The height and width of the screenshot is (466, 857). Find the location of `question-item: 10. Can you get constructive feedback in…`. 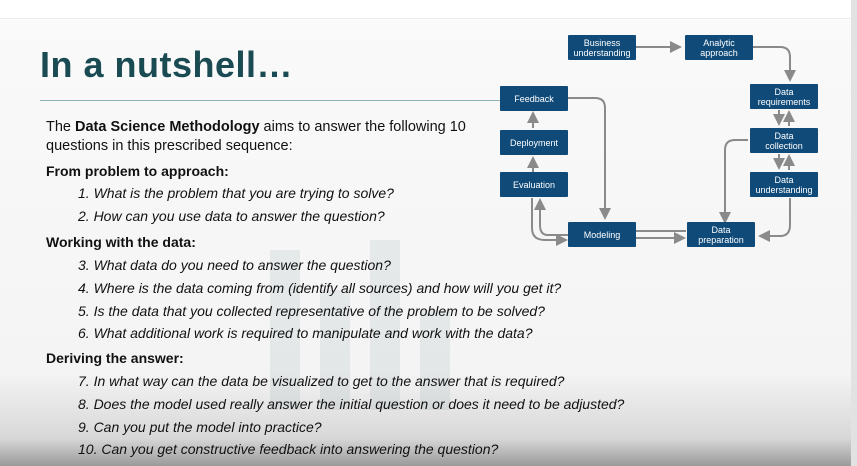

question-item: 10. Can you get constructive feedback in… is located at coordinates (288, 449).